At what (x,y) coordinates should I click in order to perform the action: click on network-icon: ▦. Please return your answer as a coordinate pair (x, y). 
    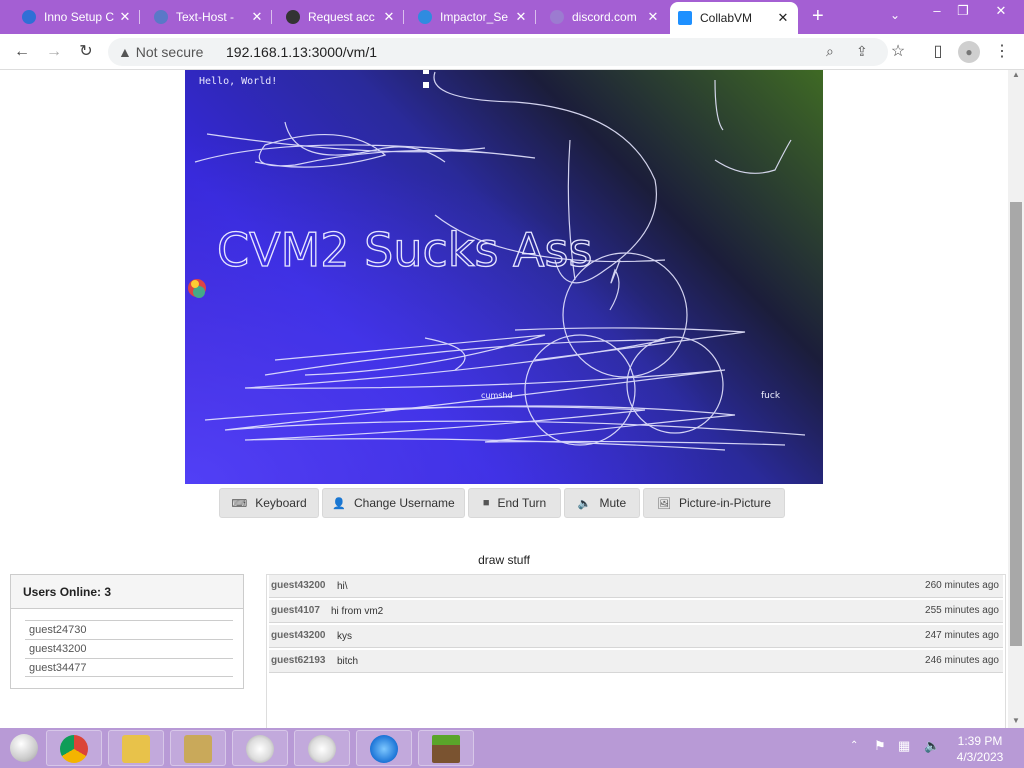
    Looking at the image, I should click on (904, 746).